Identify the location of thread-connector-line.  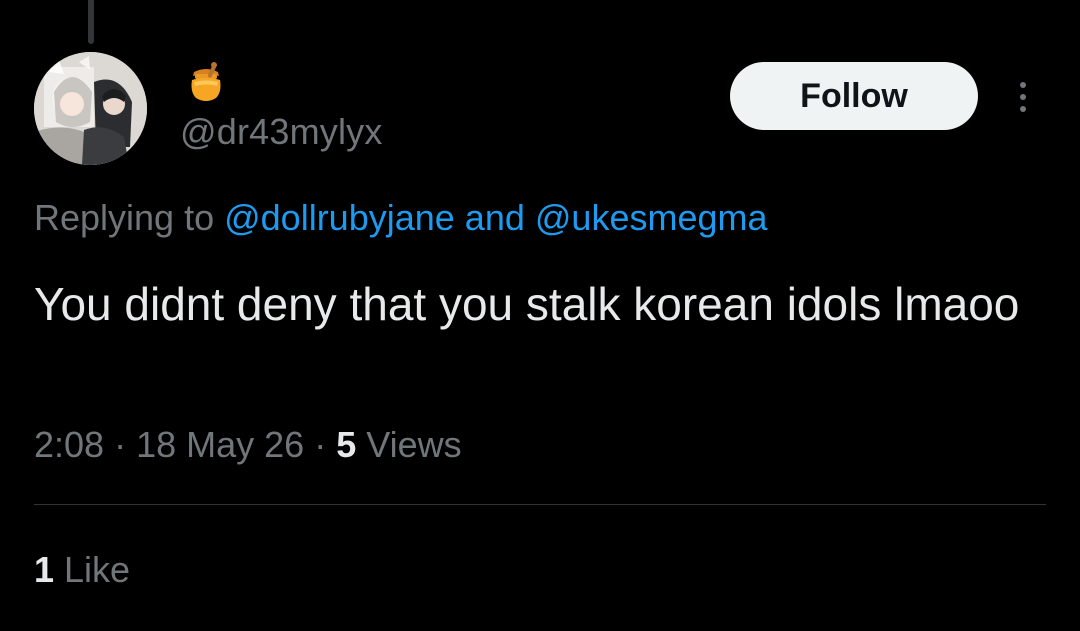
(91, 22).